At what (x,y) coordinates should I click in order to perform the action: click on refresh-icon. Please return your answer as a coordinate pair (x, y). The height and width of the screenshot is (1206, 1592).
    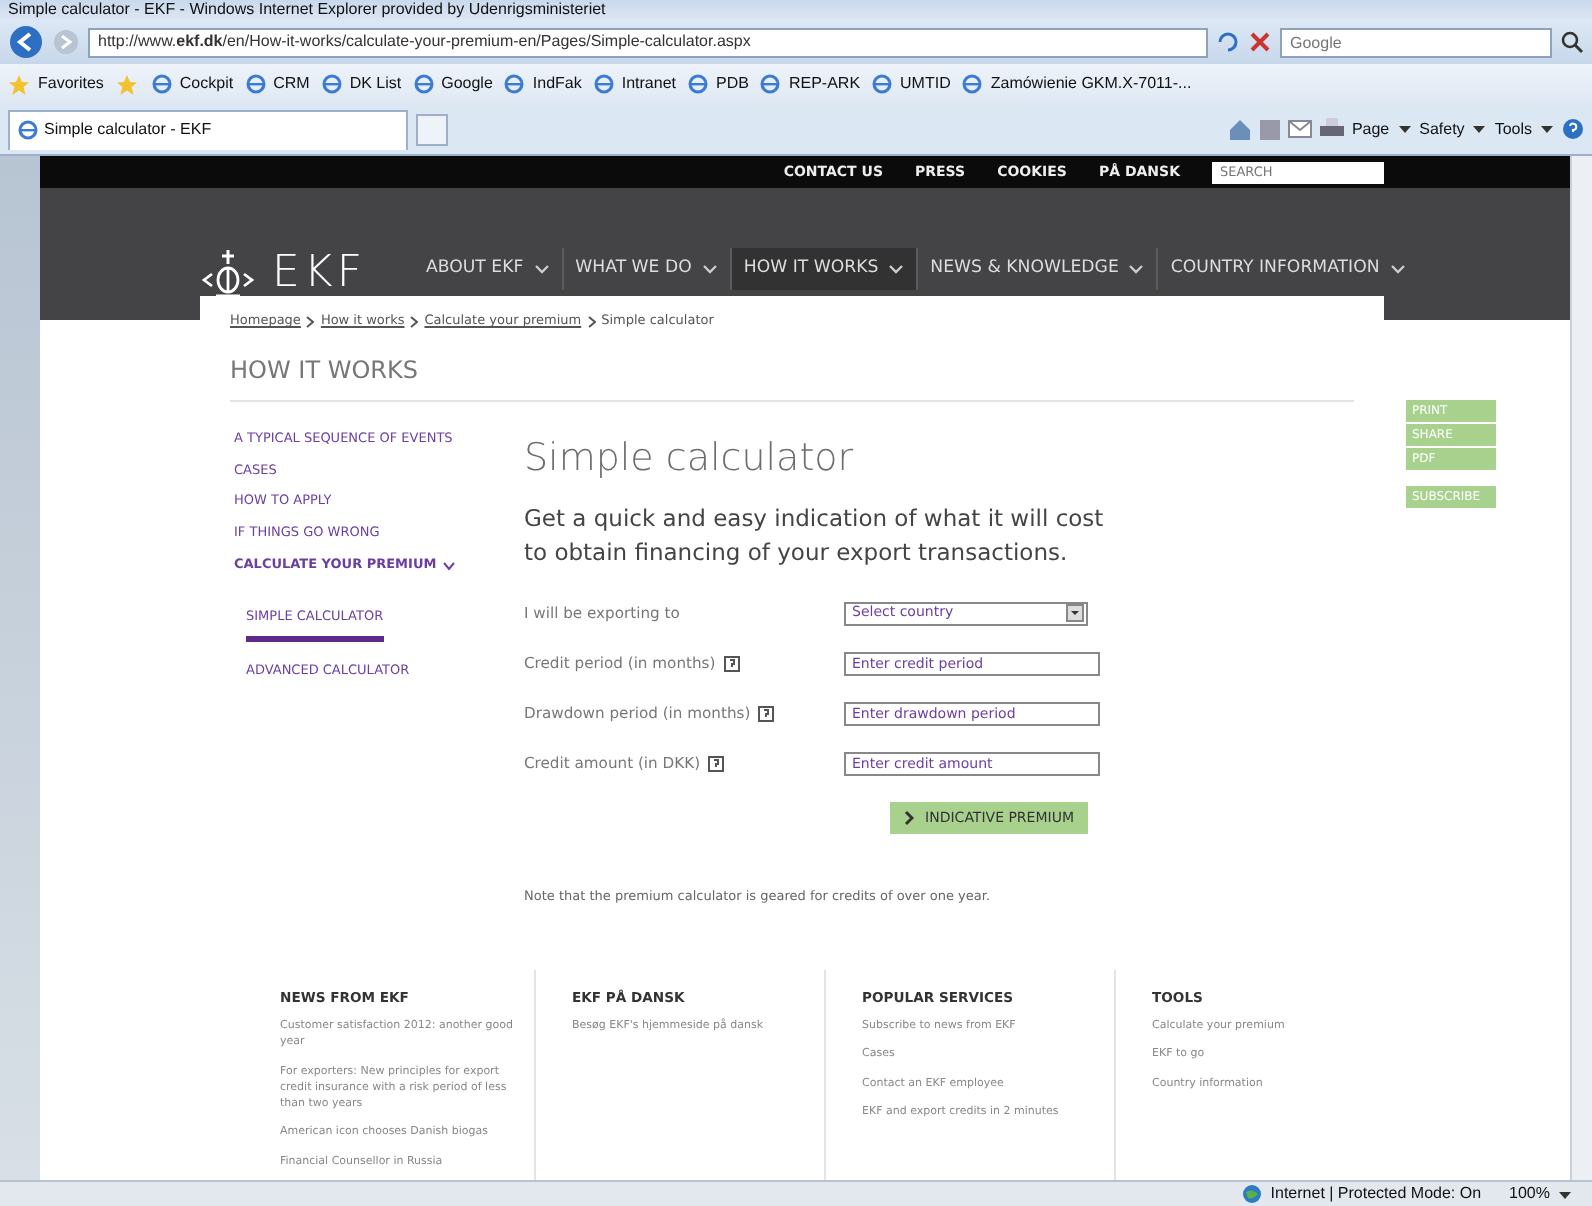
    Looking at the image, I should click on (1228, 42).